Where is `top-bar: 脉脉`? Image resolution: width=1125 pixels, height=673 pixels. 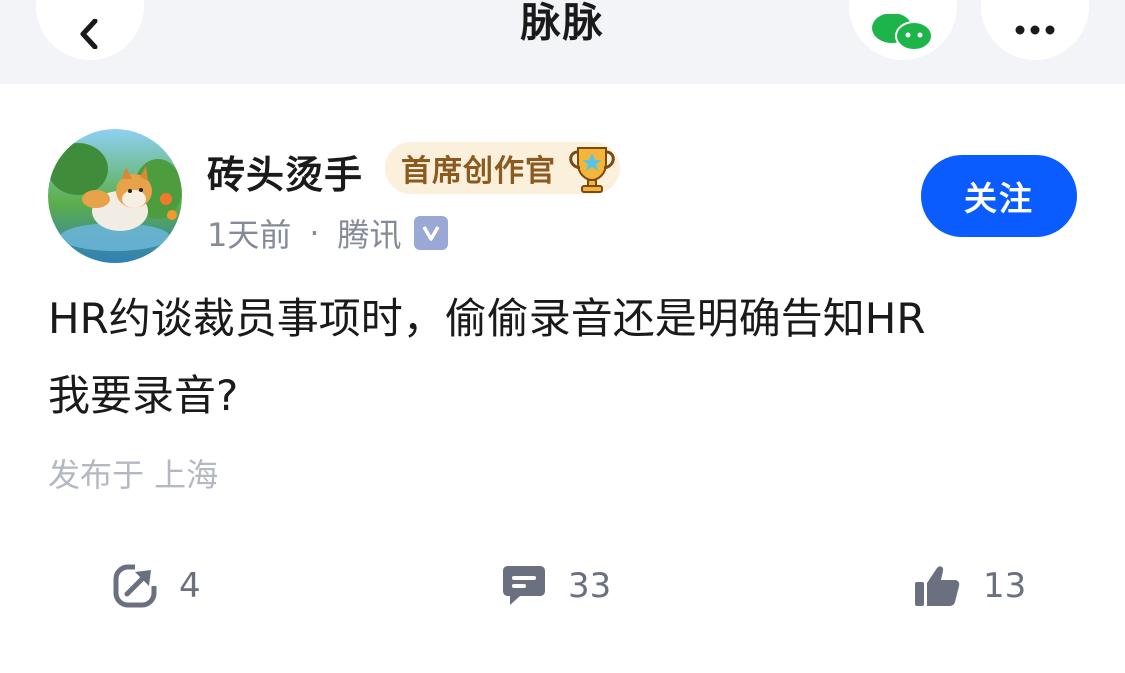 top-bar: 脉脉 is located at coordinates (562, 42).